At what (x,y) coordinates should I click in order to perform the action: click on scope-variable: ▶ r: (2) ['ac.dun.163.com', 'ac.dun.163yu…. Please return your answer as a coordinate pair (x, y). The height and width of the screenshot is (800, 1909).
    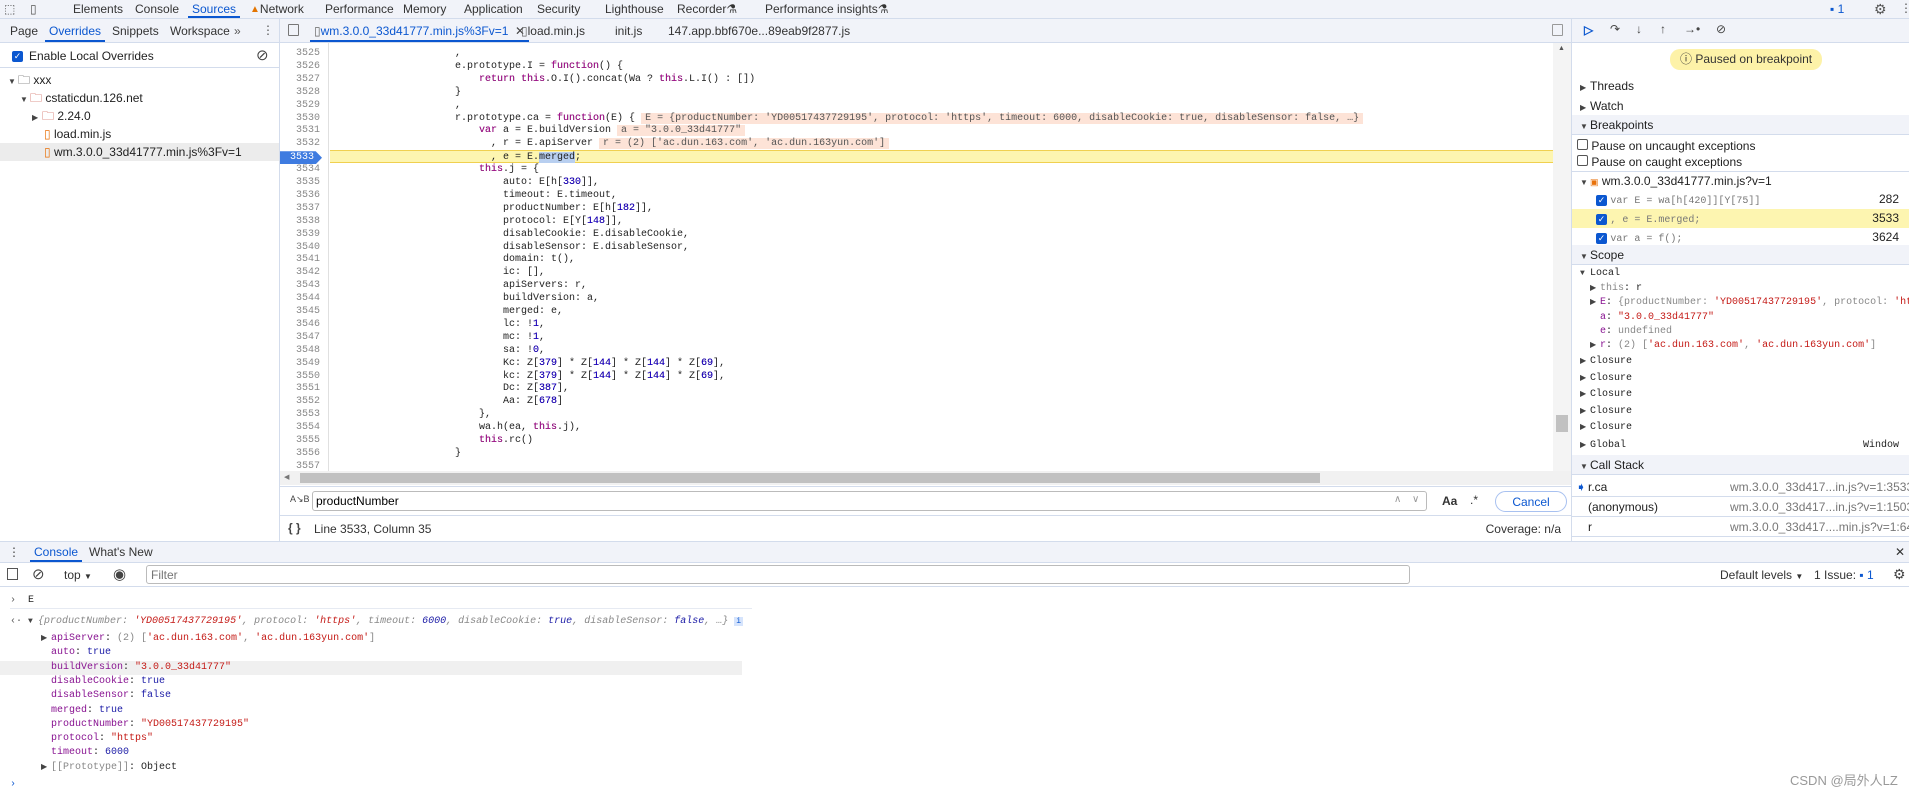
    Looking at the image, I should click on (1740, 346).